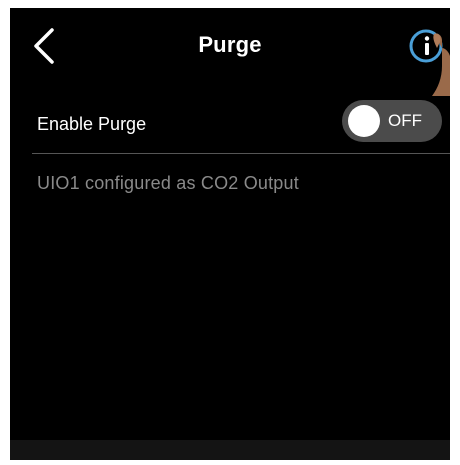 The image size is (460, 465). What do you see at coordinates (230, 450) in the screenshot?
I see `footer-strip` at bounding box center [230, 450].